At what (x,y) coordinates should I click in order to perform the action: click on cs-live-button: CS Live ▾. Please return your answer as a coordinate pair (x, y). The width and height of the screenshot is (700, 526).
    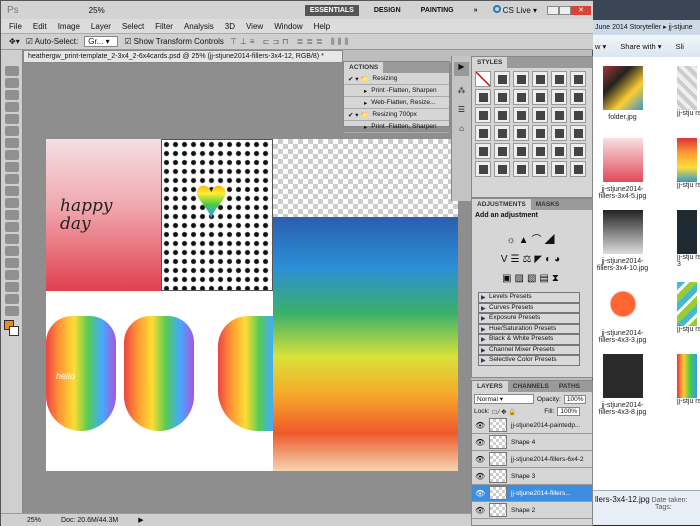
    Looking at the image, I should click on (514, 10).